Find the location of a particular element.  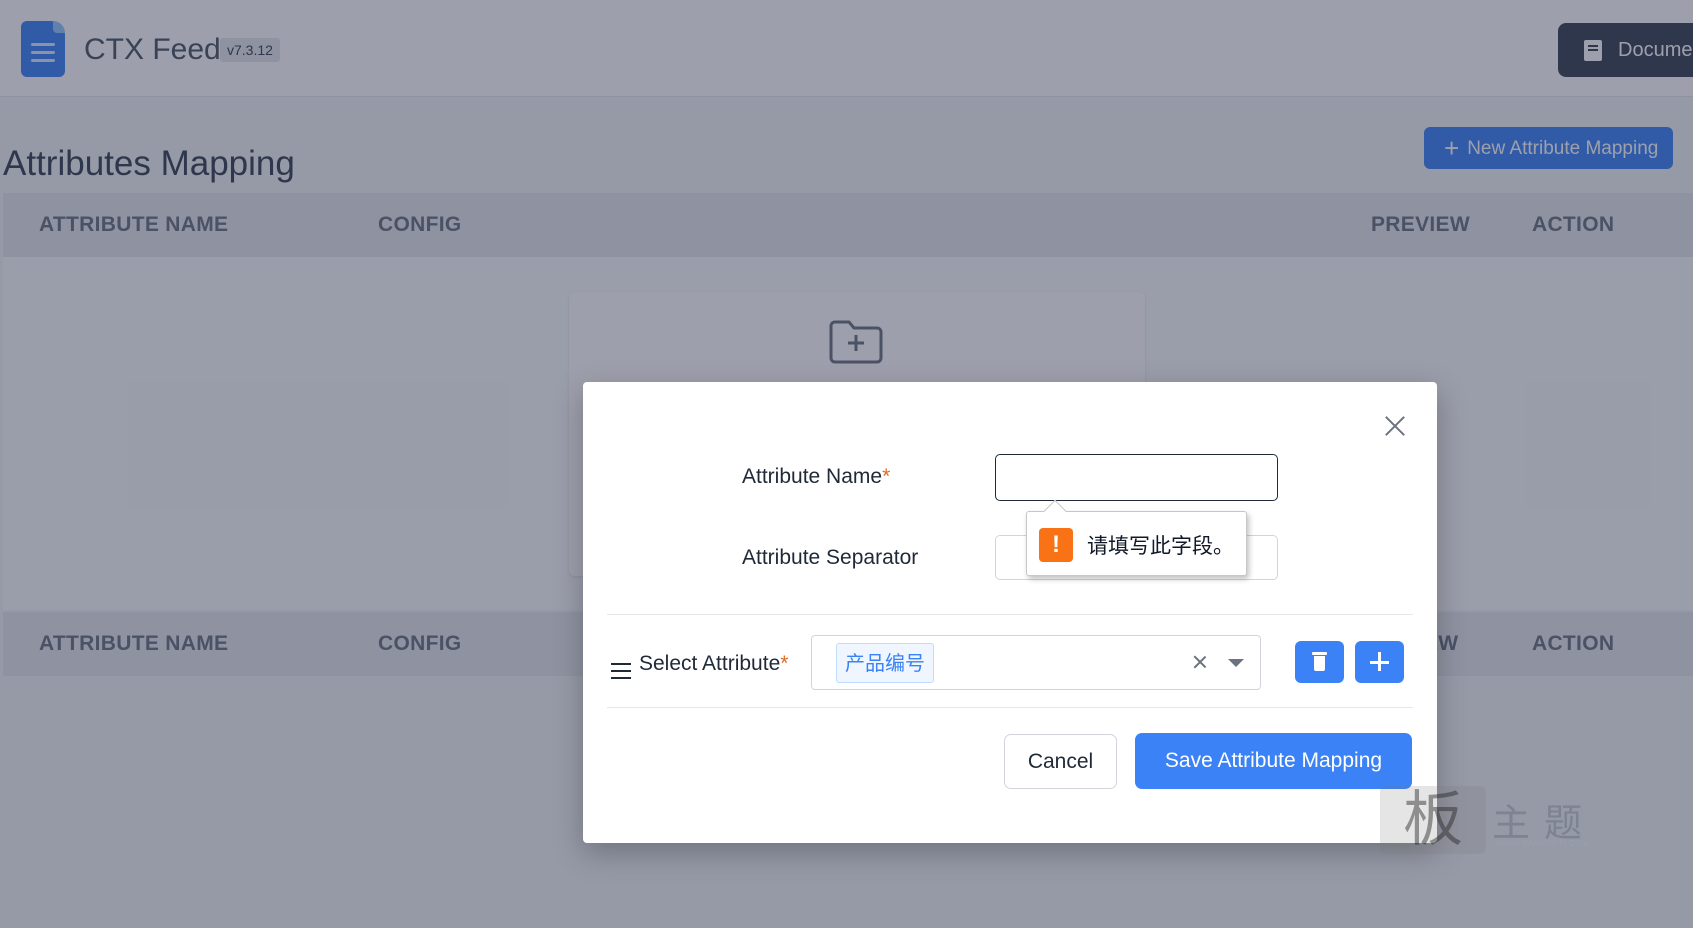

validation-message: 请填写此字段。 is located at coordinates (1160, 546).